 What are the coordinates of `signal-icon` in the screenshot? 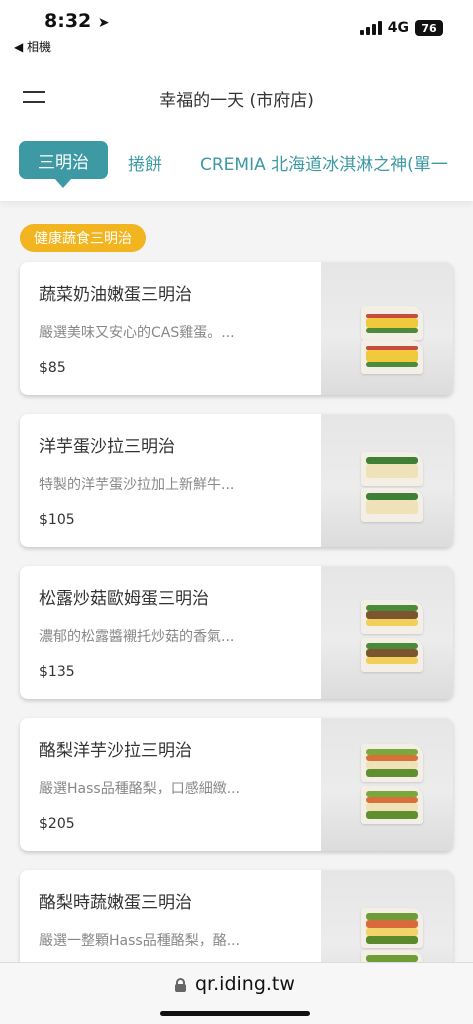 It's located at (370, 28).